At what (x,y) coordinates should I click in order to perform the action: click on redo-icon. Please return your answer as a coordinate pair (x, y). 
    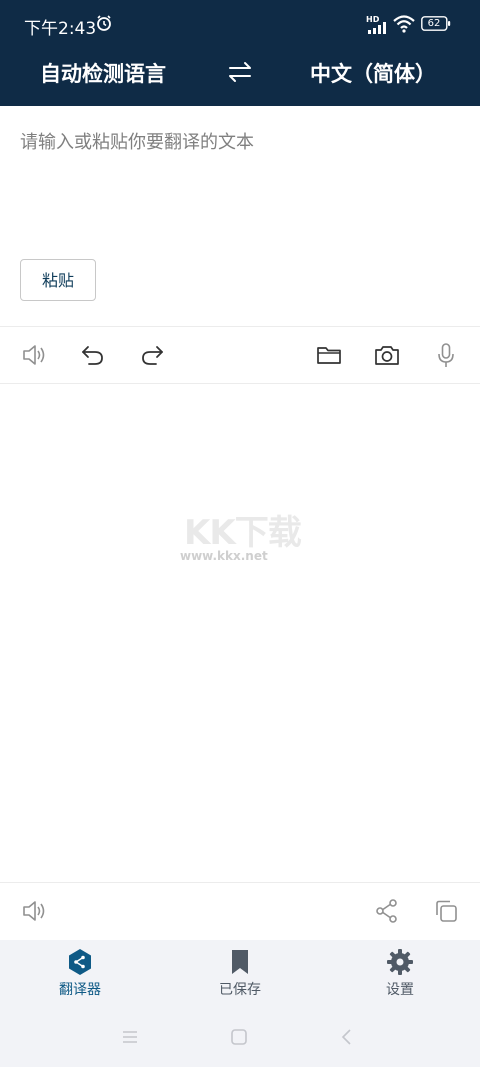
    Looking at the image, I should click on (152, 355).